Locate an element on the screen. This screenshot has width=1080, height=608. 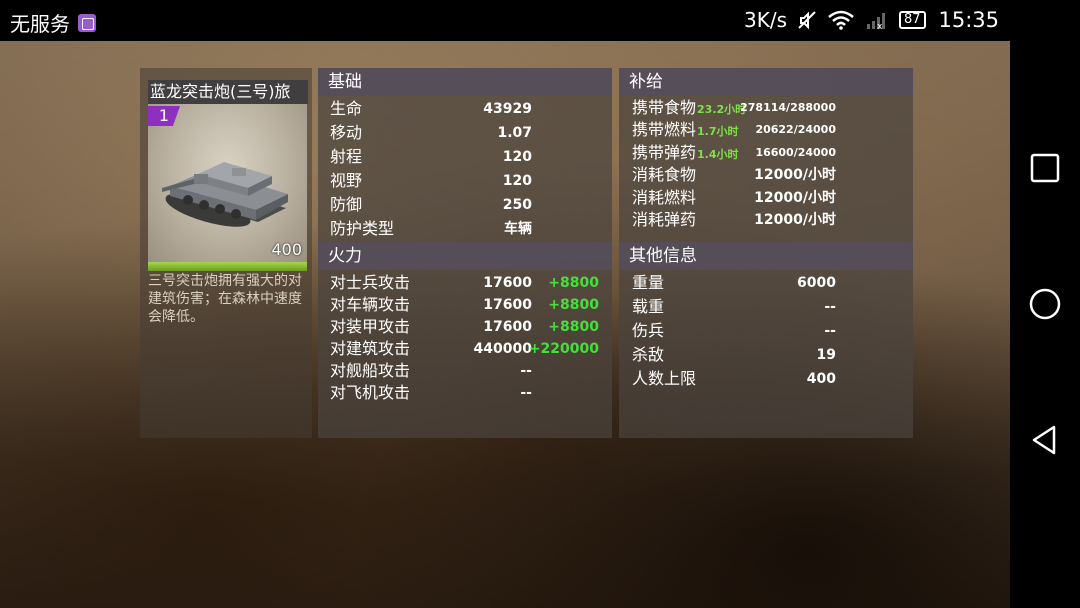
supply-header: 补给 is located at coordinates (766, 82).